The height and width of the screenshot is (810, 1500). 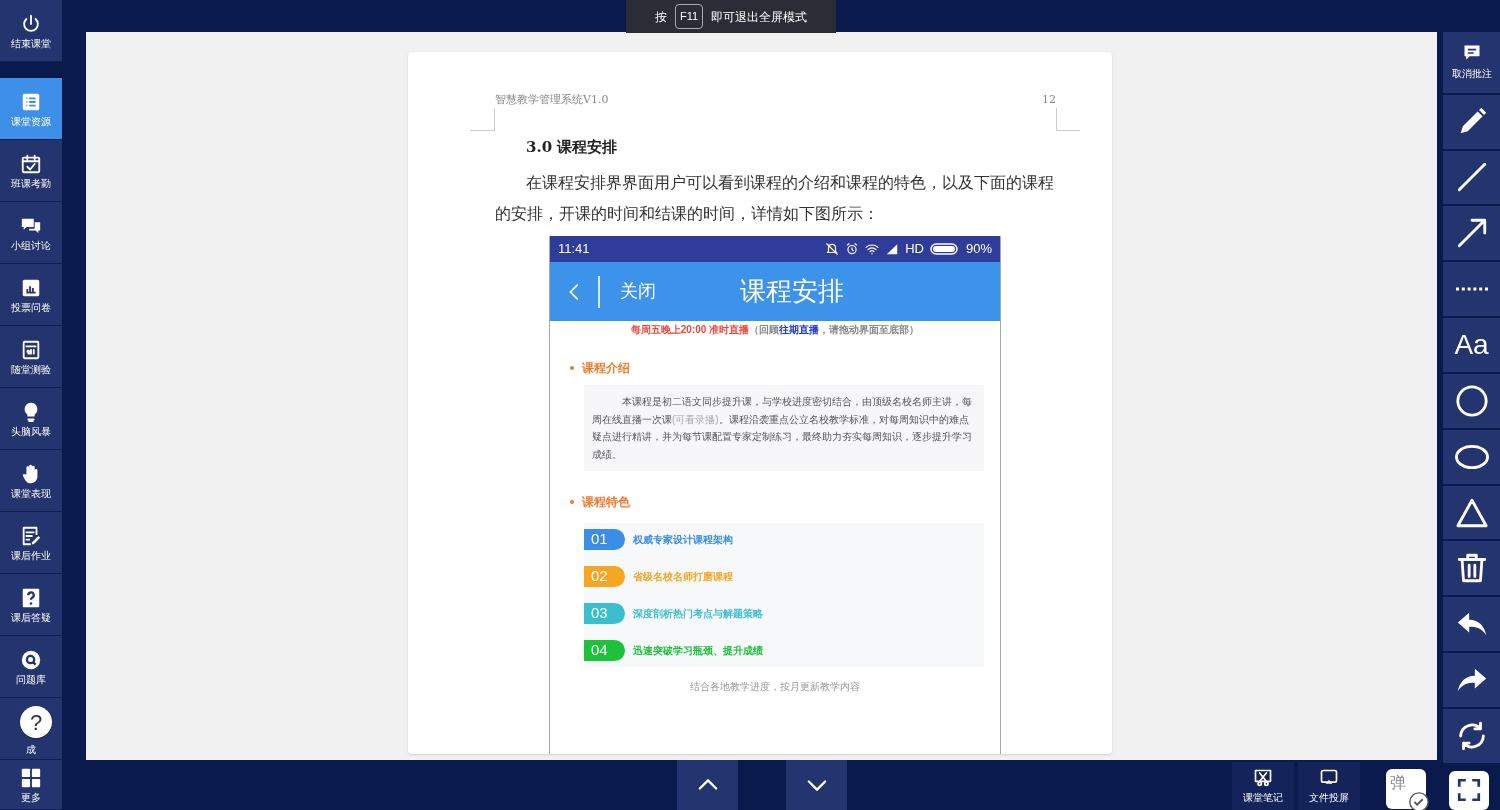 What do you see at coordinates (604, 650) in the screenshot?
I see `number-tag: 04` at bounding box center [604, 650].